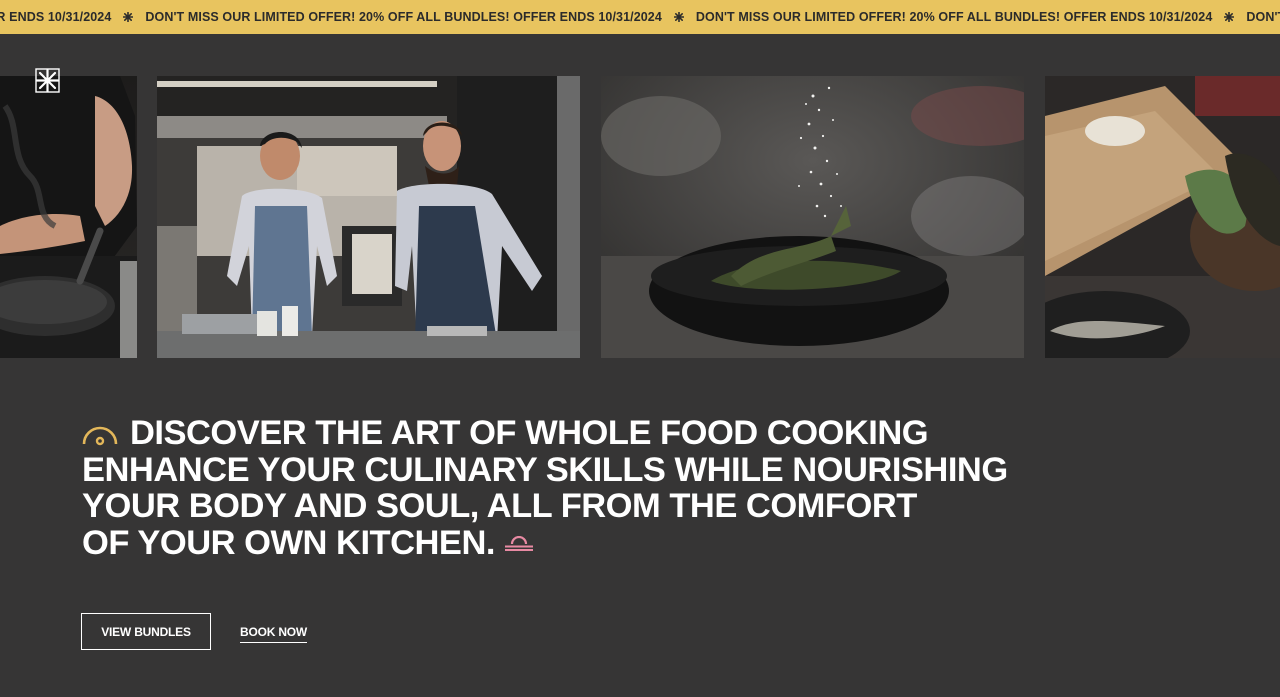 The height and width of the screenshot is (697, 1280). I want to click on headline-line-1: DISCOVER THE ART OF WHOLE FOOD COOKING, so click(582, 433).